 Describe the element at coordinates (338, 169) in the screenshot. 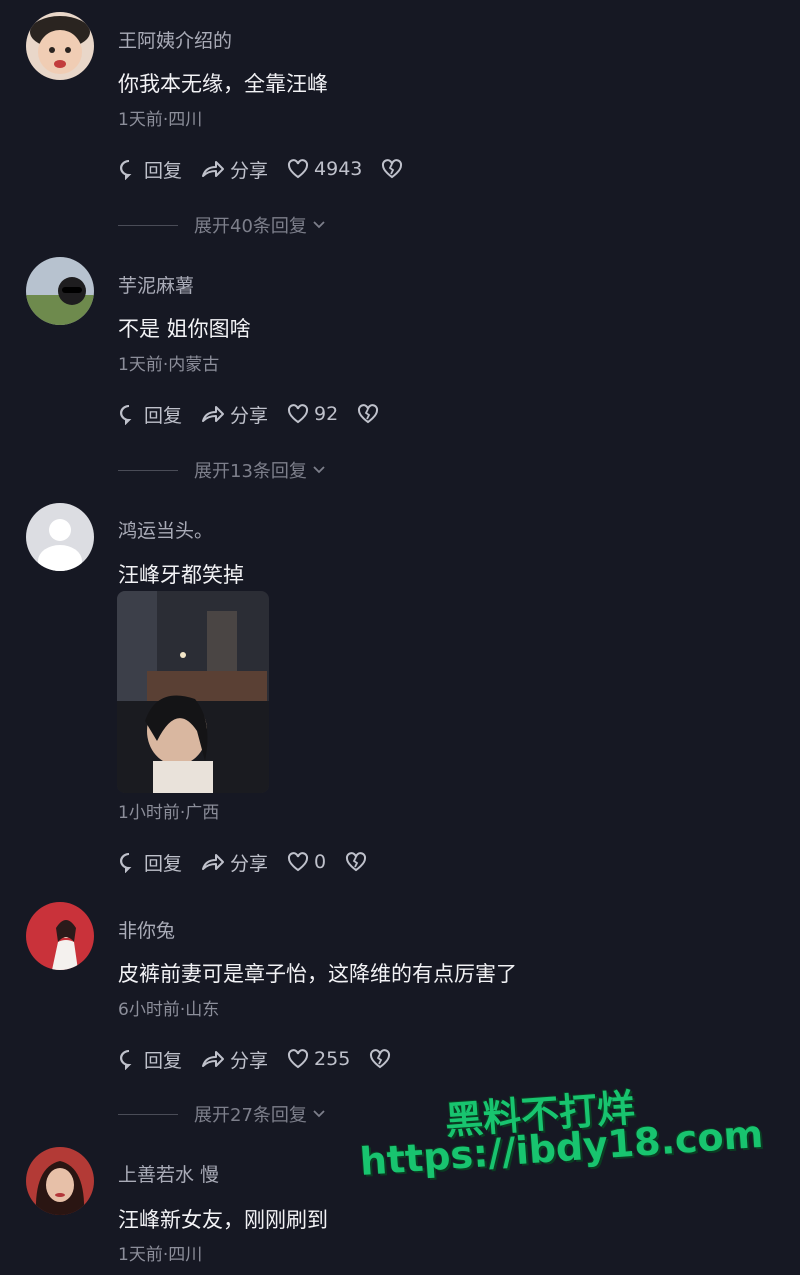

I see `like-count: 4943` at that location.